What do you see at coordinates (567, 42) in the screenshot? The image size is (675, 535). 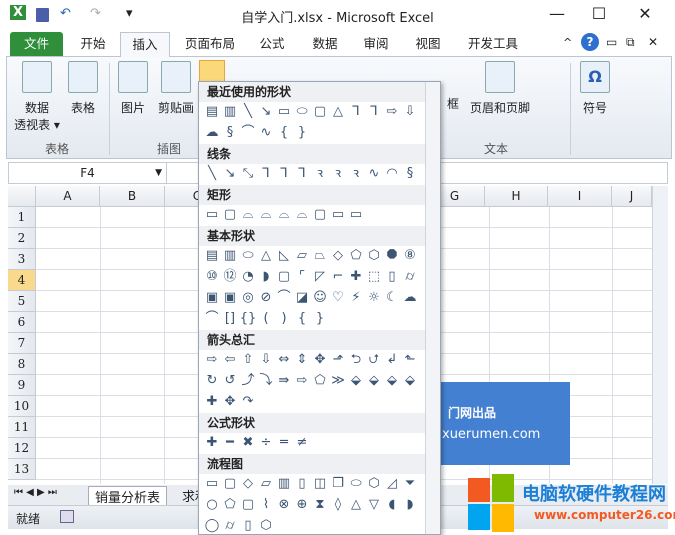 I see `collapse-ribbon-icon: ^` at bounding box center [567, 42].